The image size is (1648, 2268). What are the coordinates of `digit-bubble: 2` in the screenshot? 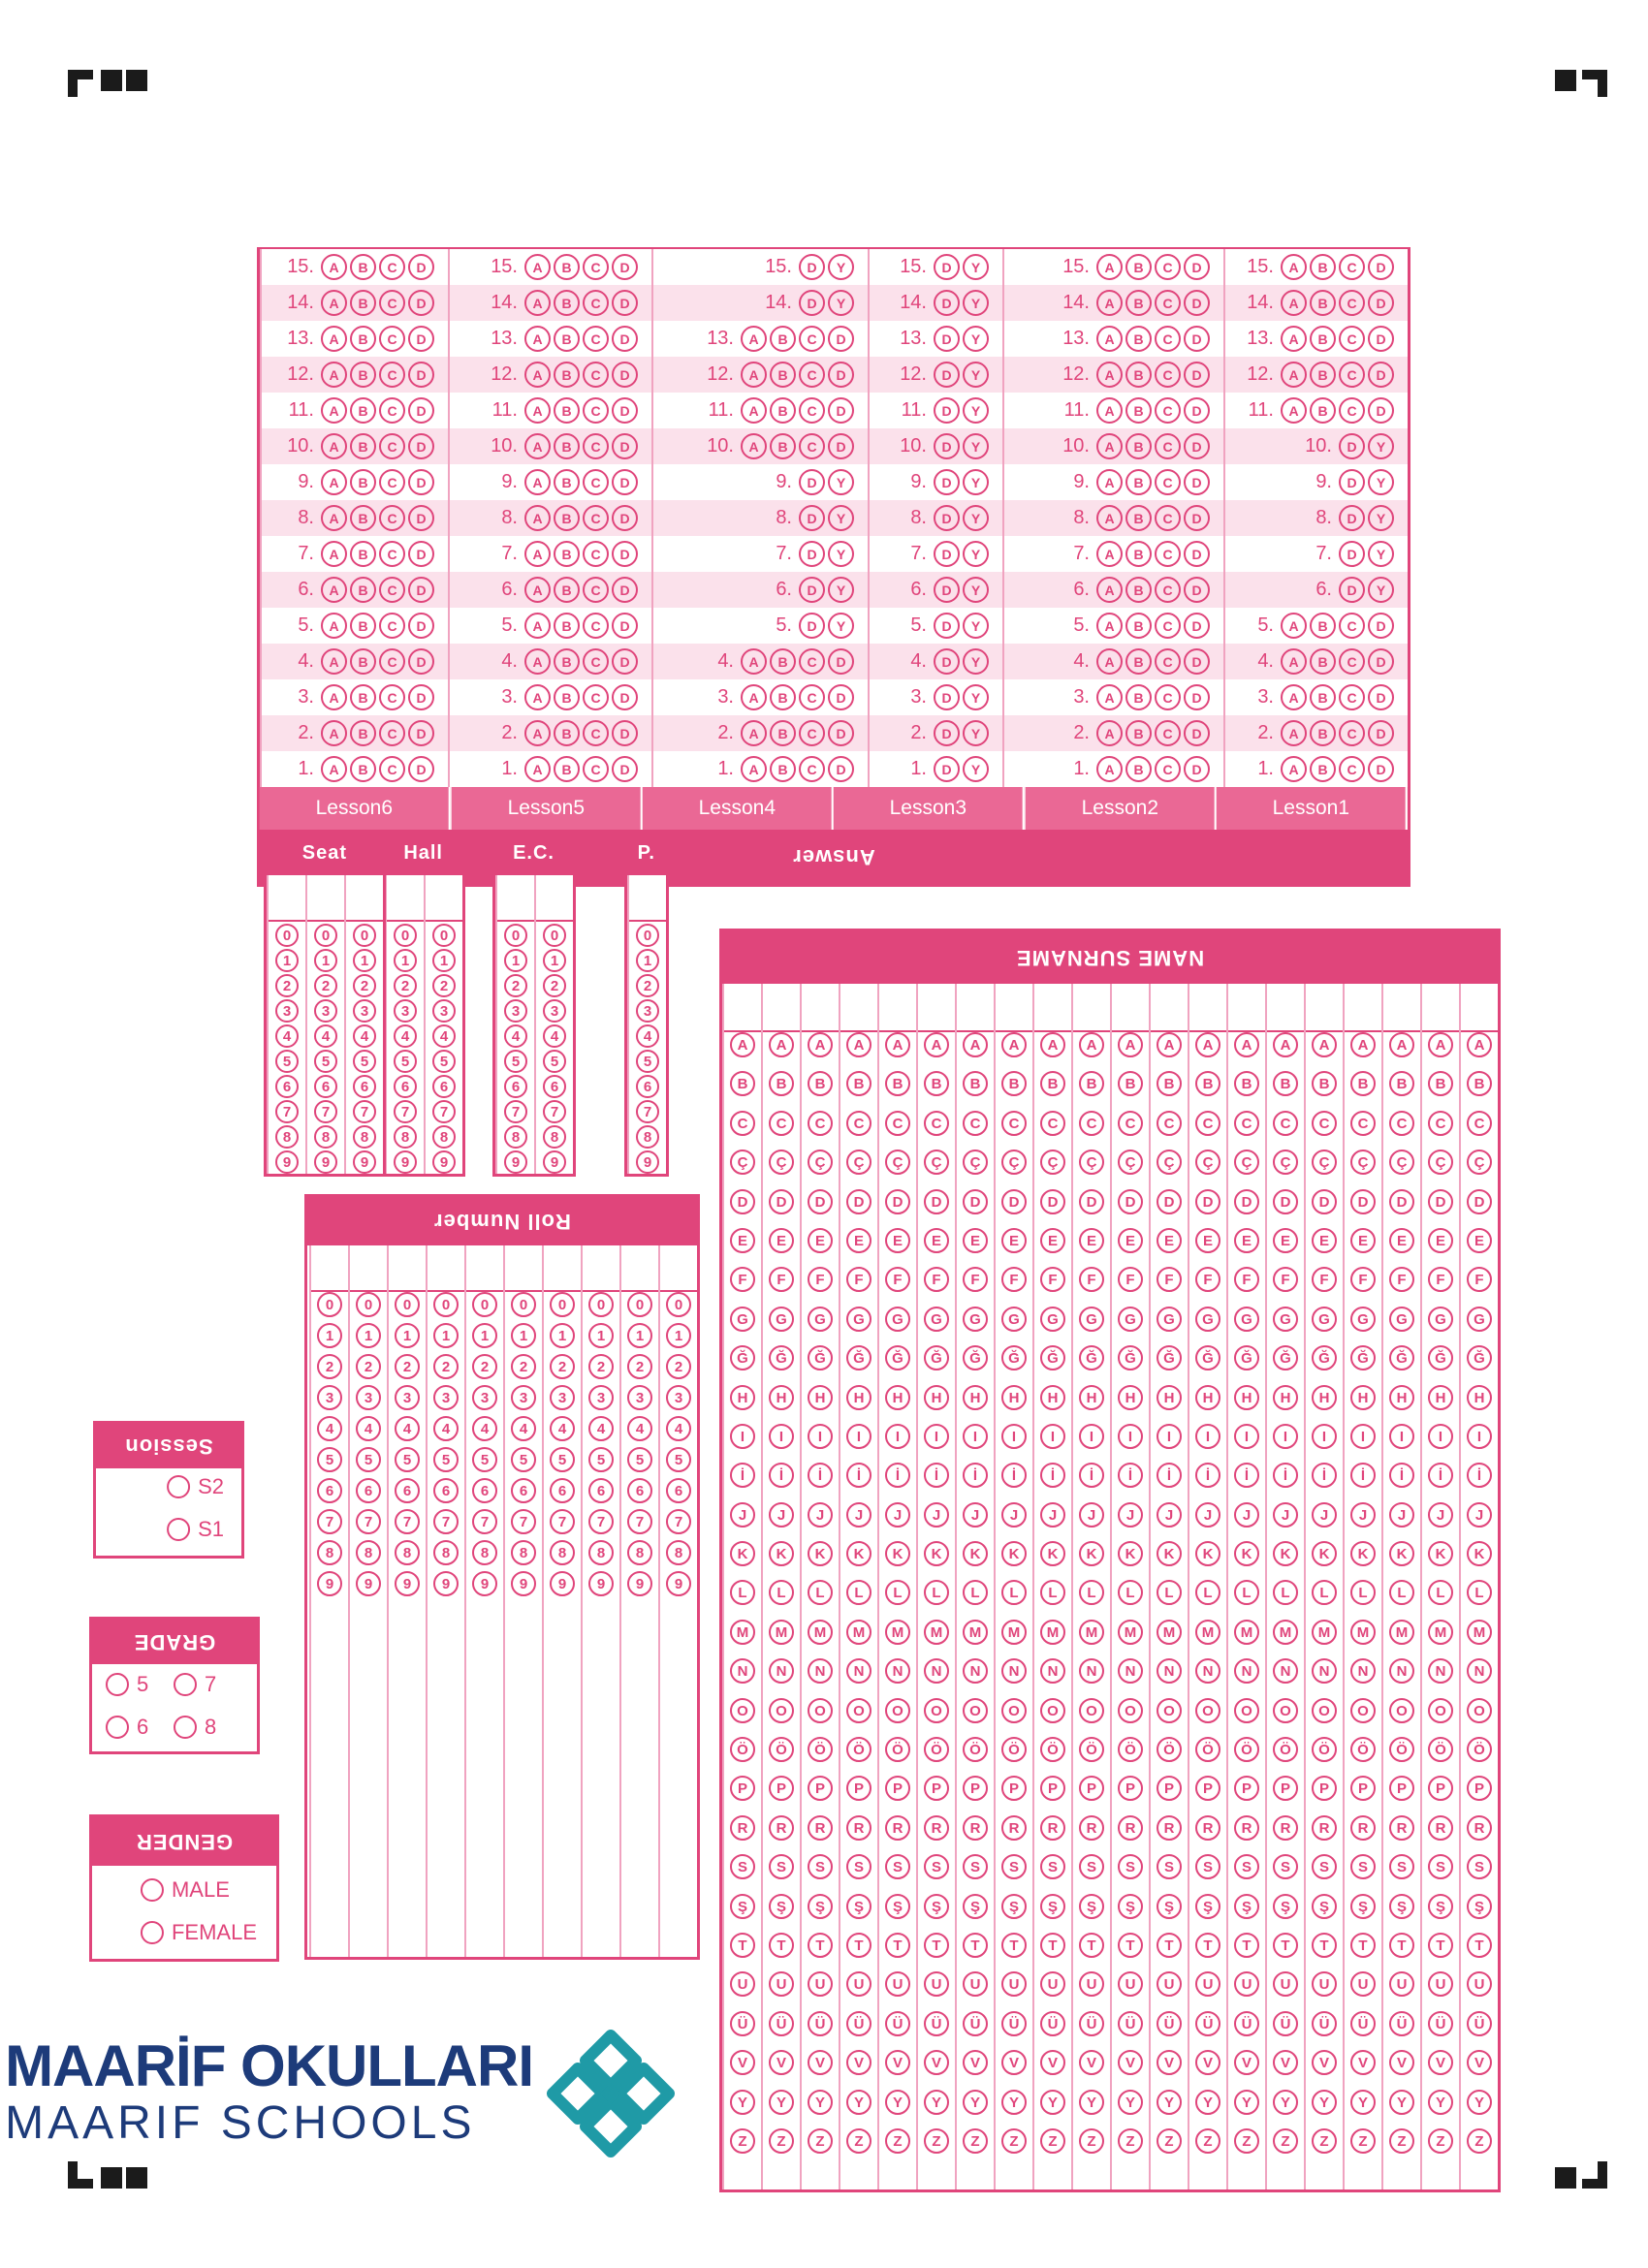 It's located at (554, 986).